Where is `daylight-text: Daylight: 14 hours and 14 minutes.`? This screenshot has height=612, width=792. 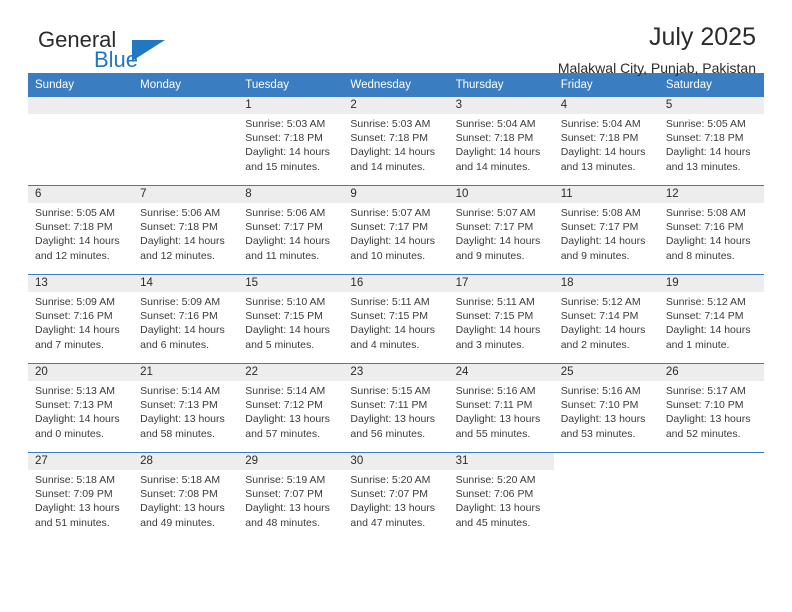 daylight-text: Daylight: 14 hours and 14 minutes. is located at coordinates (498, 159).